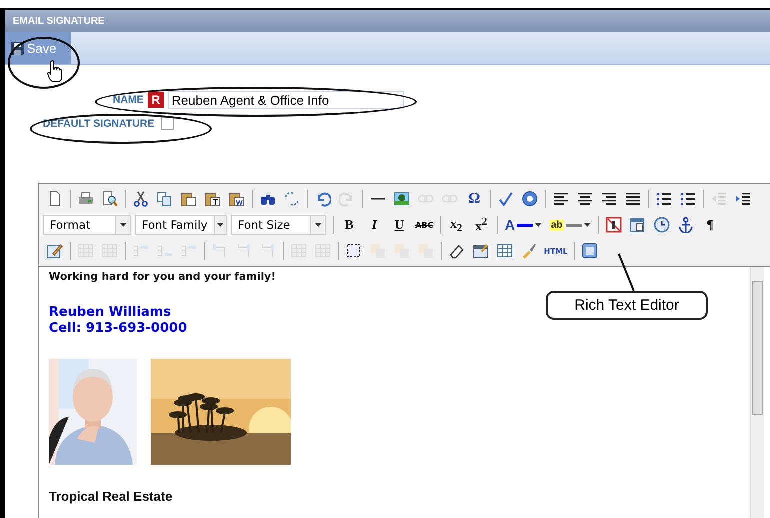 Image resolution: width=770 pixels, height=518 pixels. What do you see at coordinates (481, 225) in the screenshot?
I see `superscript-button: x$^{2}$` at bounding box center [481, 225].